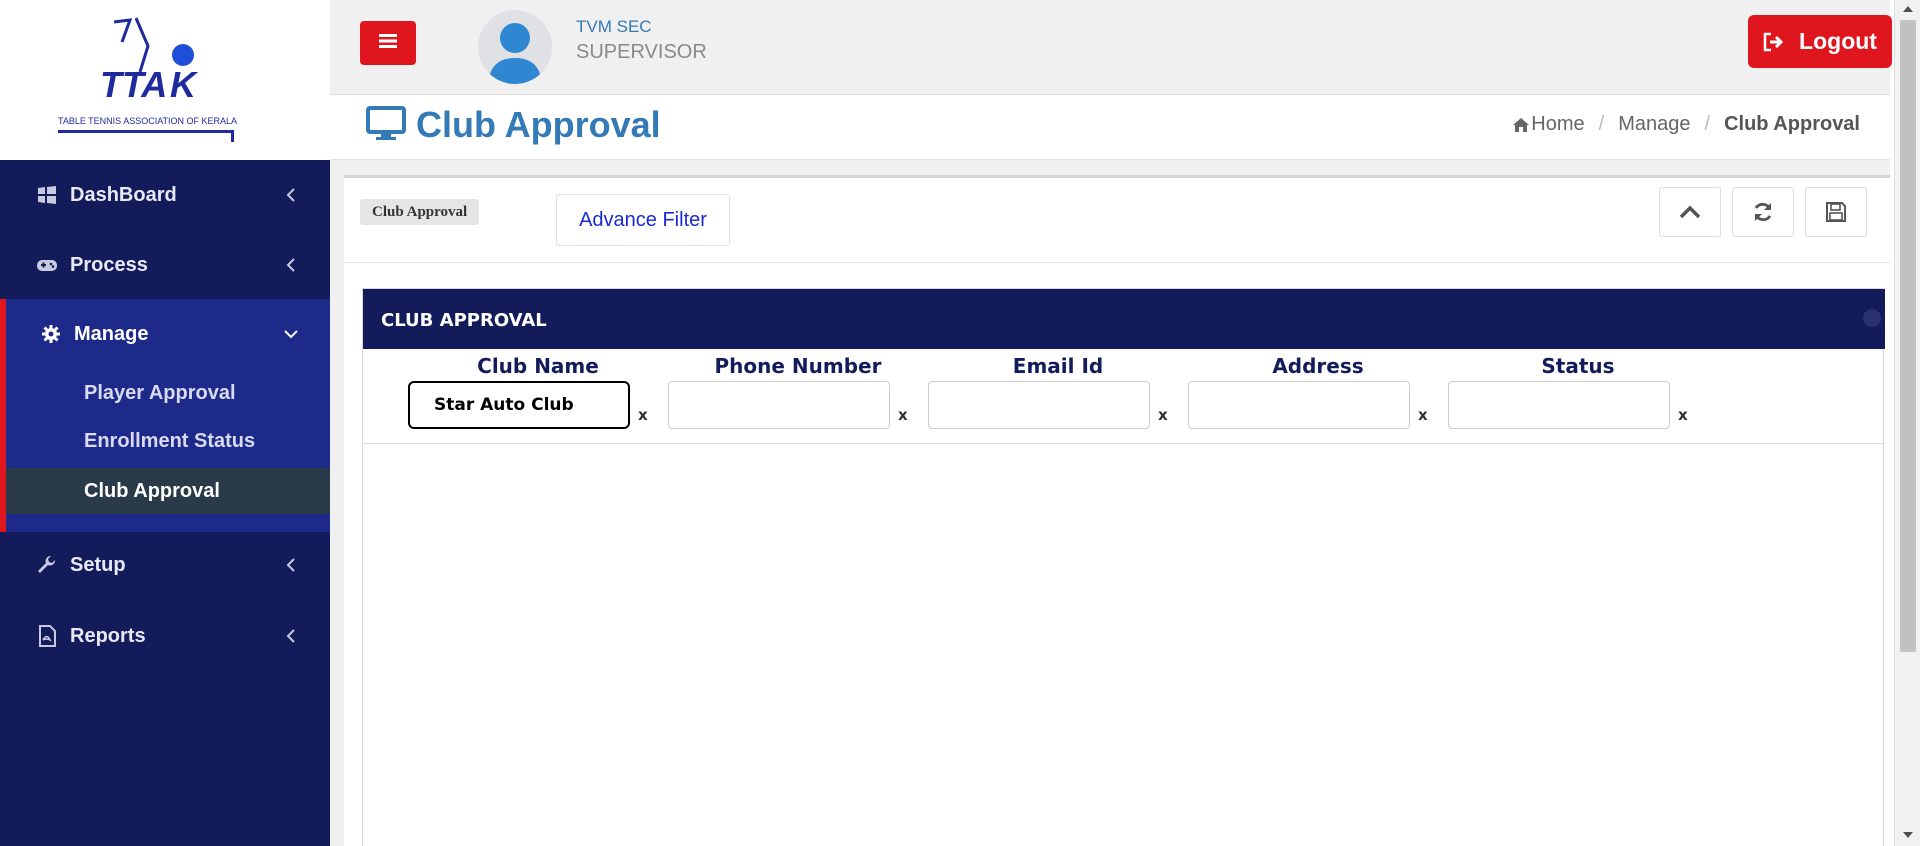 Image resolution: width=1920 pixels, height=846 pixels. I want to click on breadcrumb-home: Home, so click(1557, 124).